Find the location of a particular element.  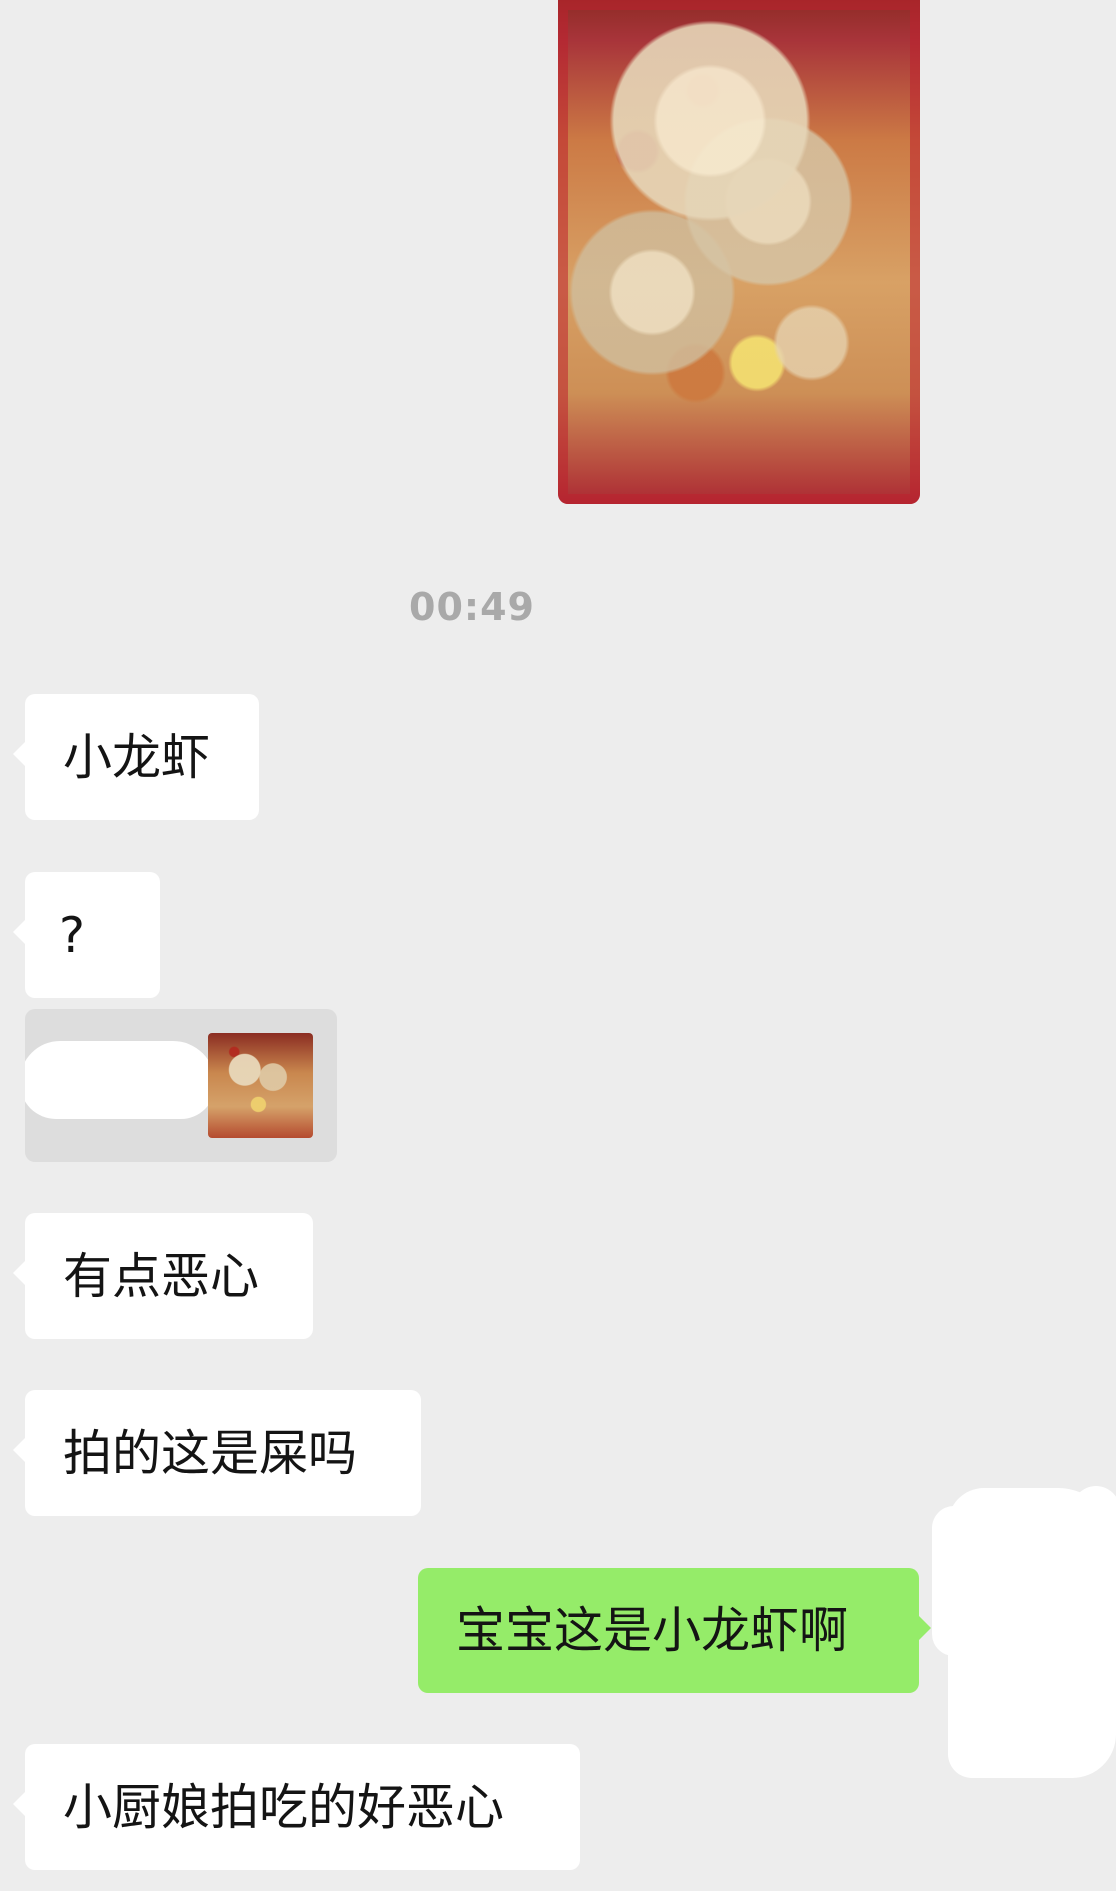

quoted-image-thumbnail is located at coordinates (260, 1085).